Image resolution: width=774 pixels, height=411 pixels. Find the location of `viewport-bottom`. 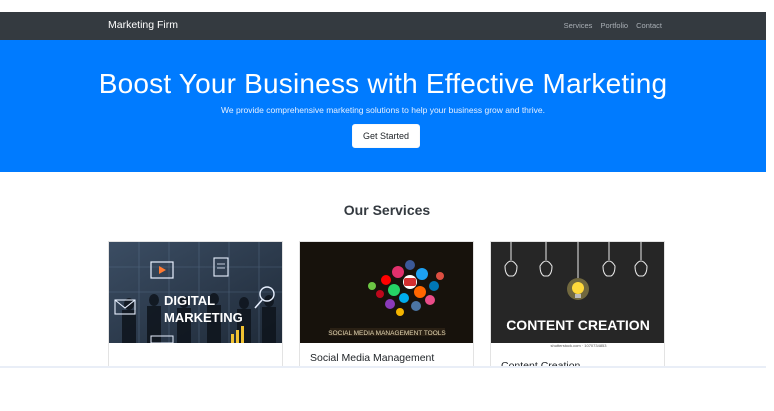

viewport-bottom is located at coordinates (387, 389).